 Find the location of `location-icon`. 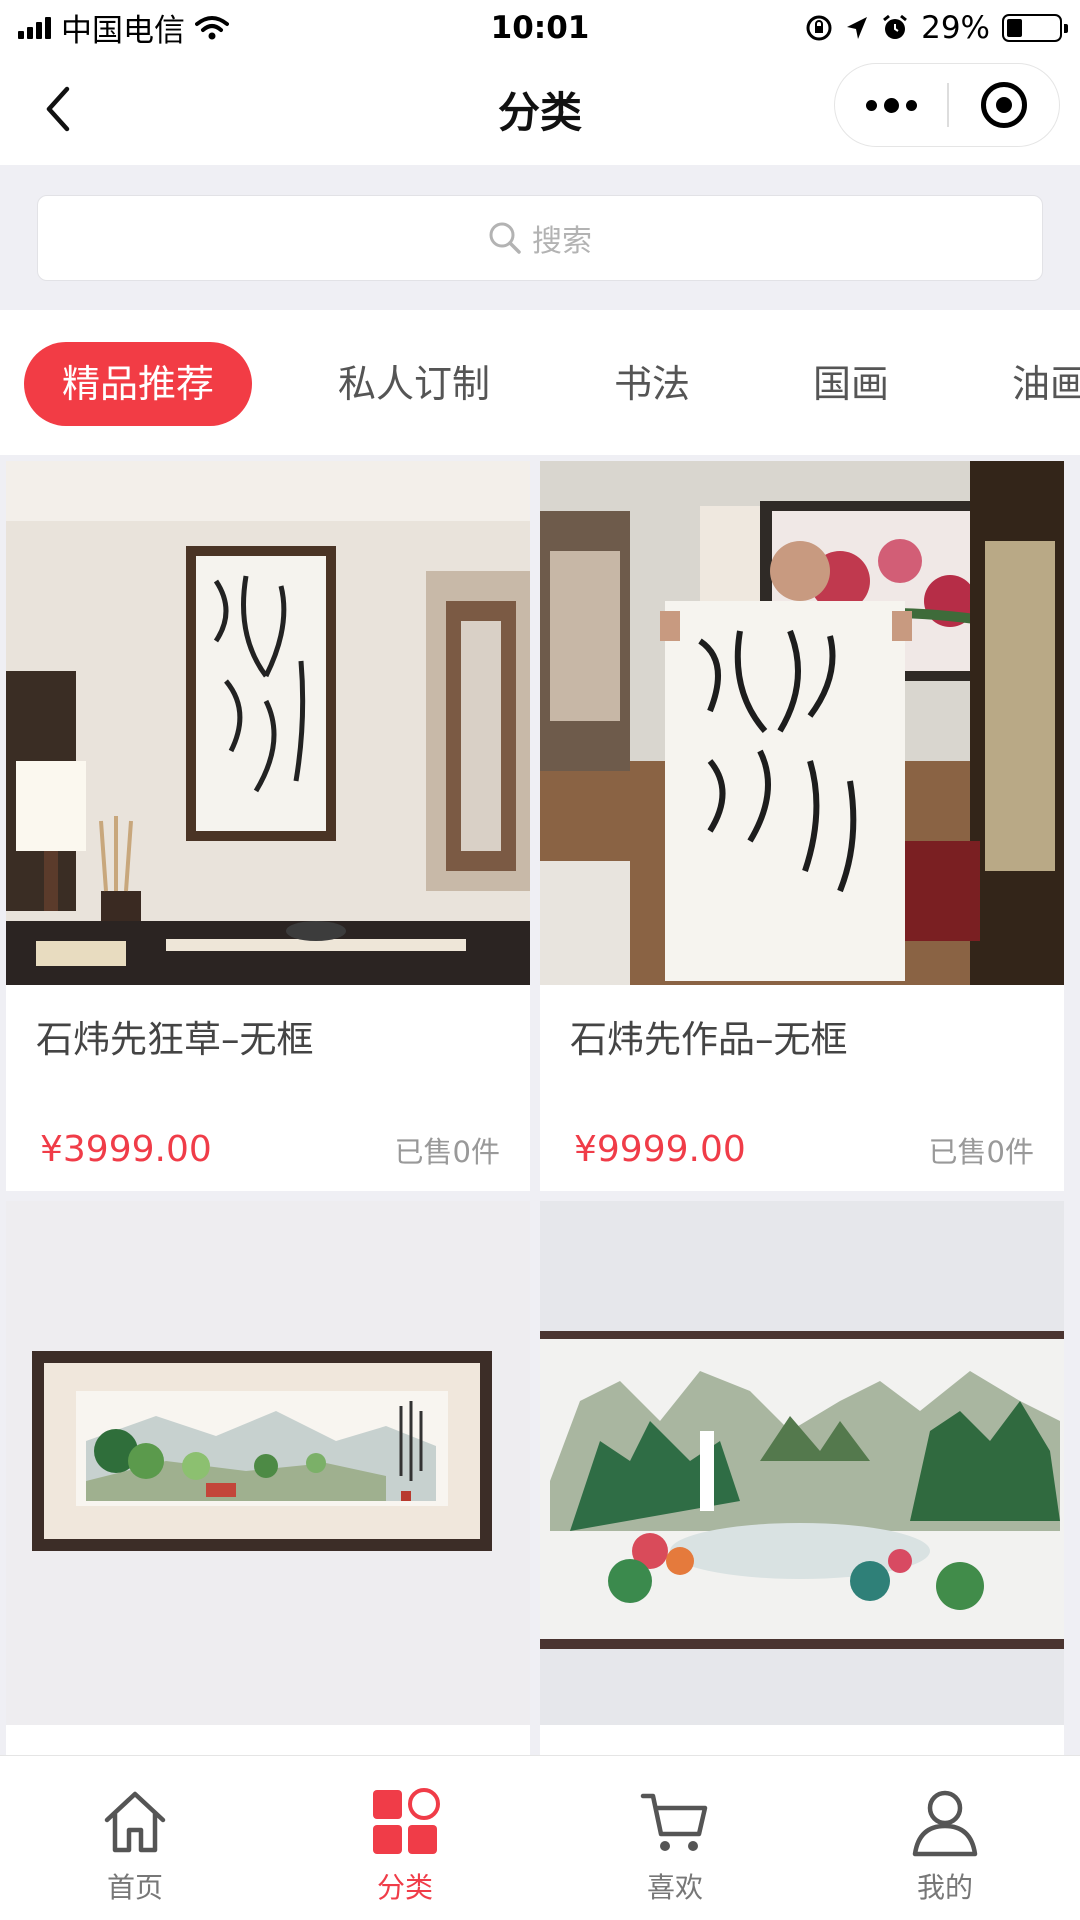

location-icon is located at coordinates (857, 27).